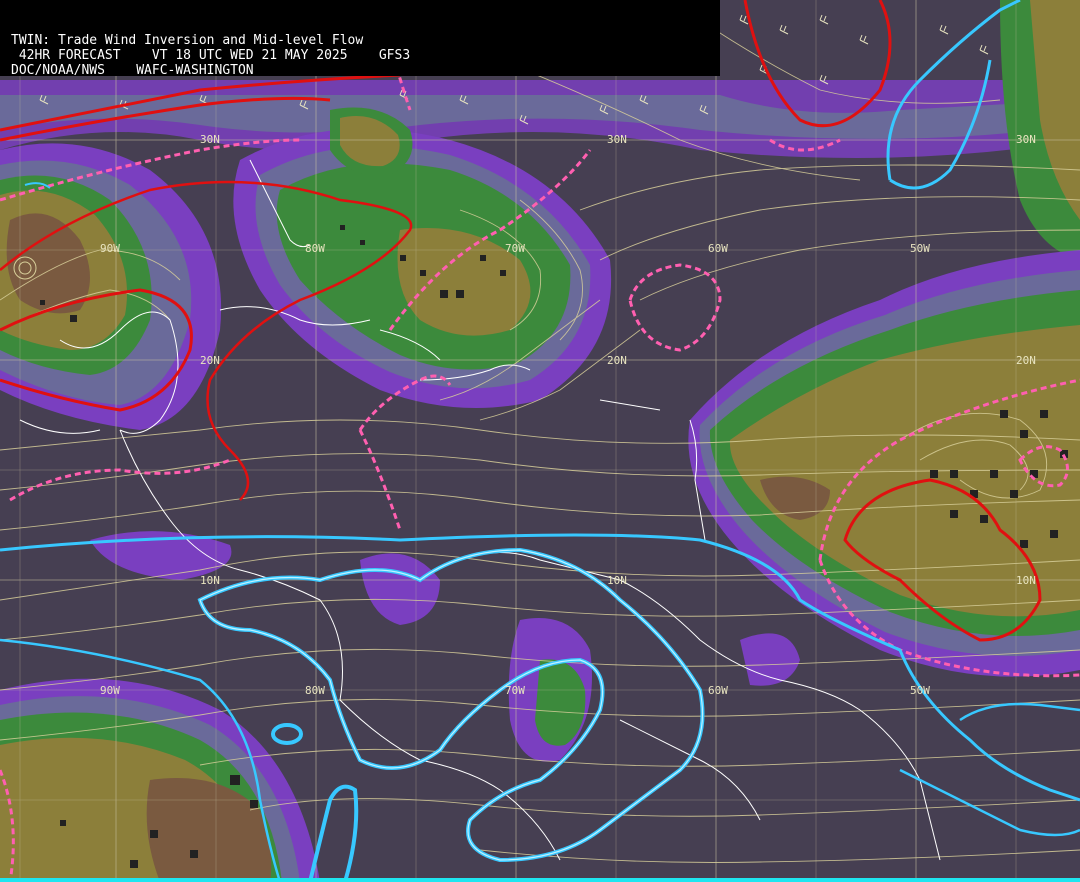 The width and height of the screenshot is (1080, 882). I want to click on label-30n-a: 30N, so click(210, 139).